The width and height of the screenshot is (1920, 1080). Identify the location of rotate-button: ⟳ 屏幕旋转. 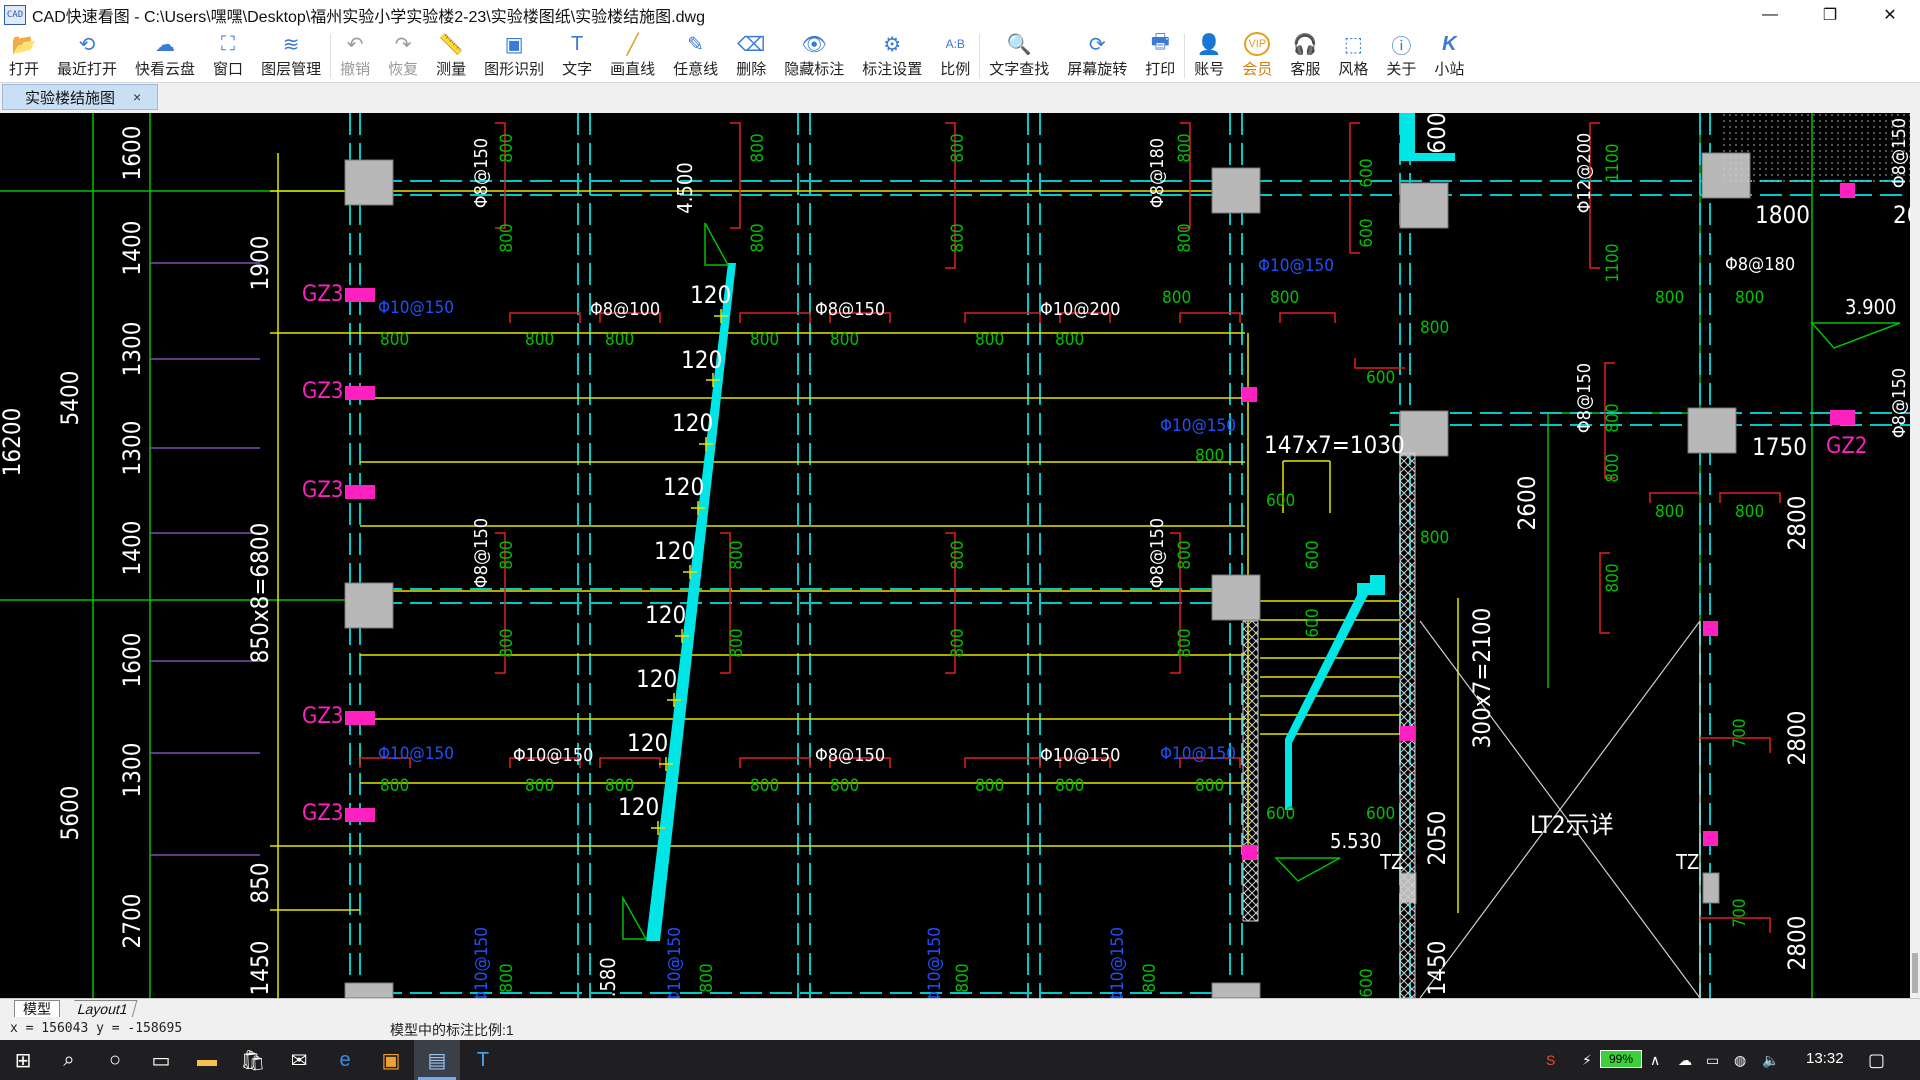
(1097, 55).